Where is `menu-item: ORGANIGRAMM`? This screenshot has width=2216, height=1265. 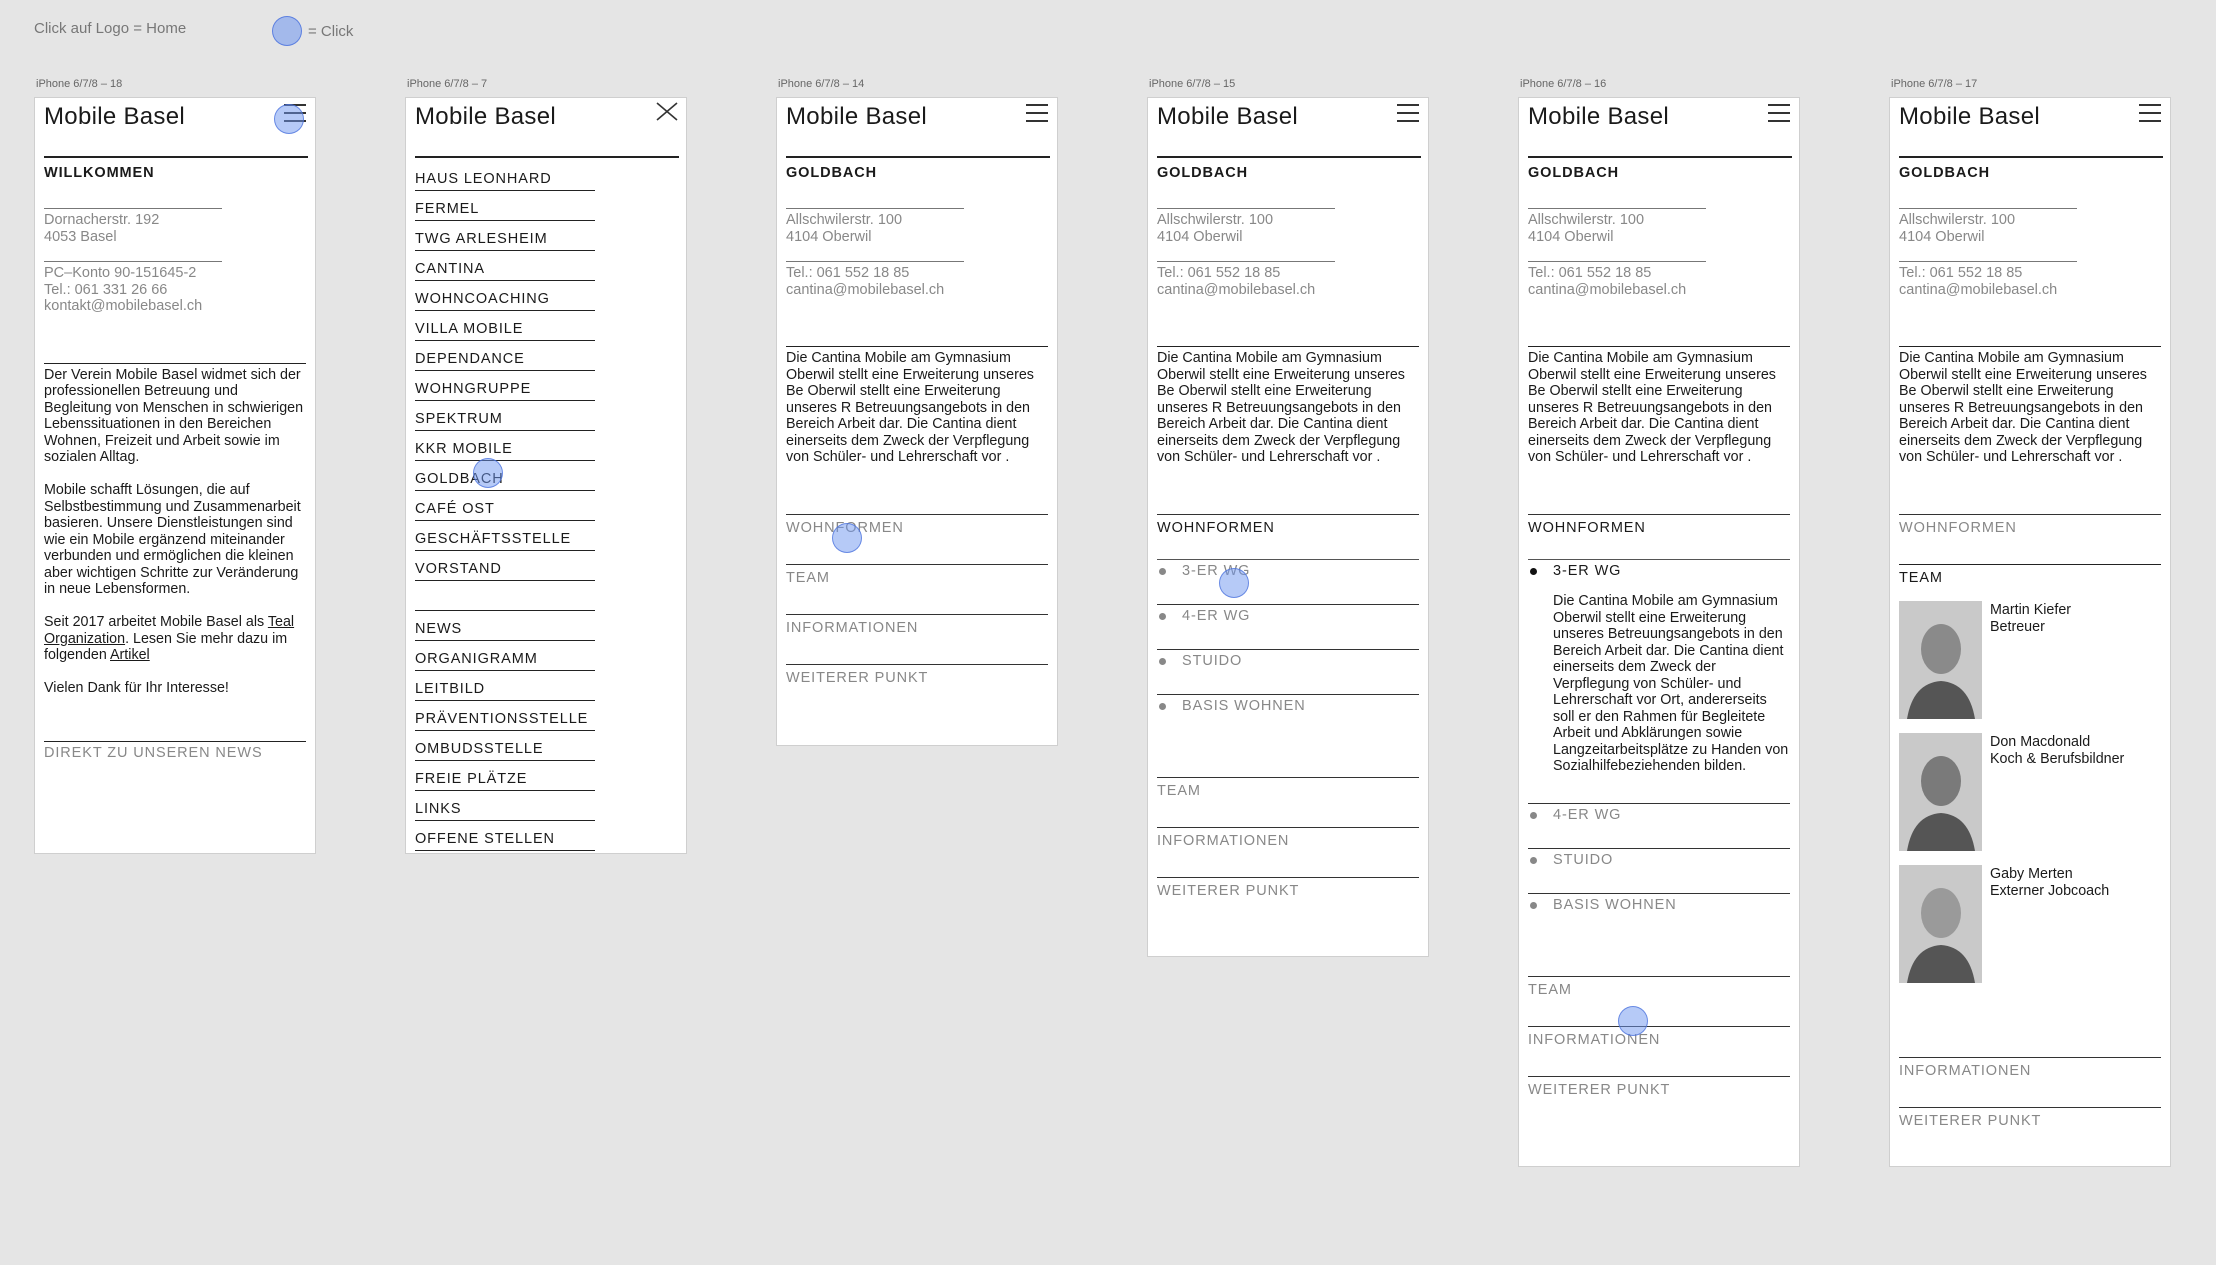
menu-item: ORGANIGRAMM is located at coordinates (505, 656).